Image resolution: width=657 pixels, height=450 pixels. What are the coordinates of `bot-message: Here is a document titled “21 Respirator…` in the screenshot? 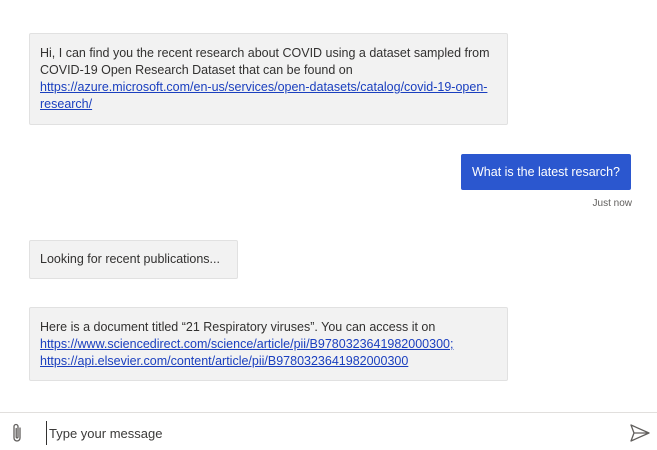 It's located at (268, 344).